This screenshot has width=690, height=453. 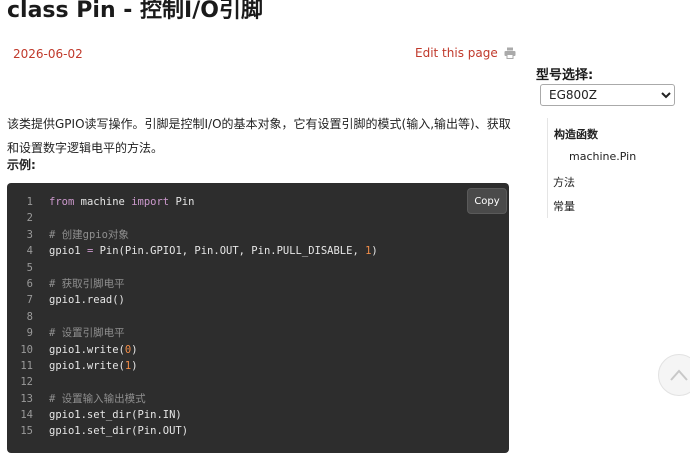 What do you see at coordinates (26, 415) in the screenshot?
I see `line-number: 14` at bounding box center [26, 415].